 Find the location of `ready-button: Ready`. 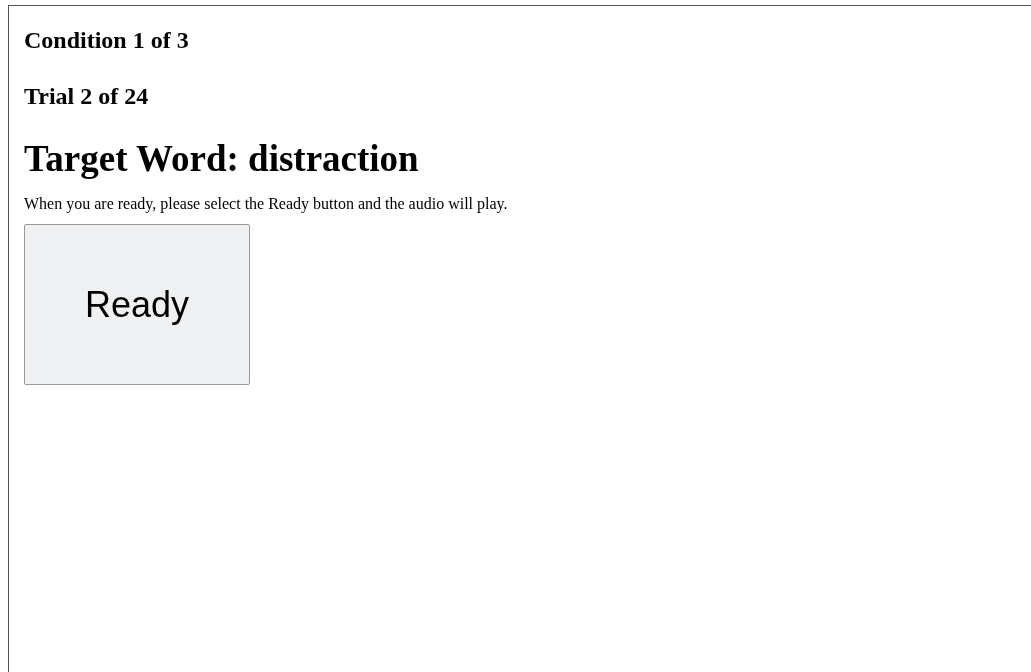

ready-button: Ready is located at coordinates (137, 304).